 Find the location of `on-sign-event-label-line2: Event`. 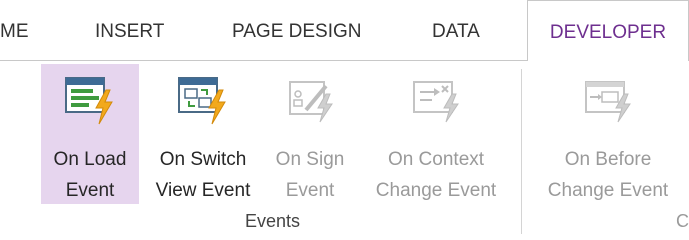

on-sign-event-label-line2: Event is located at coordinates (310, 190).